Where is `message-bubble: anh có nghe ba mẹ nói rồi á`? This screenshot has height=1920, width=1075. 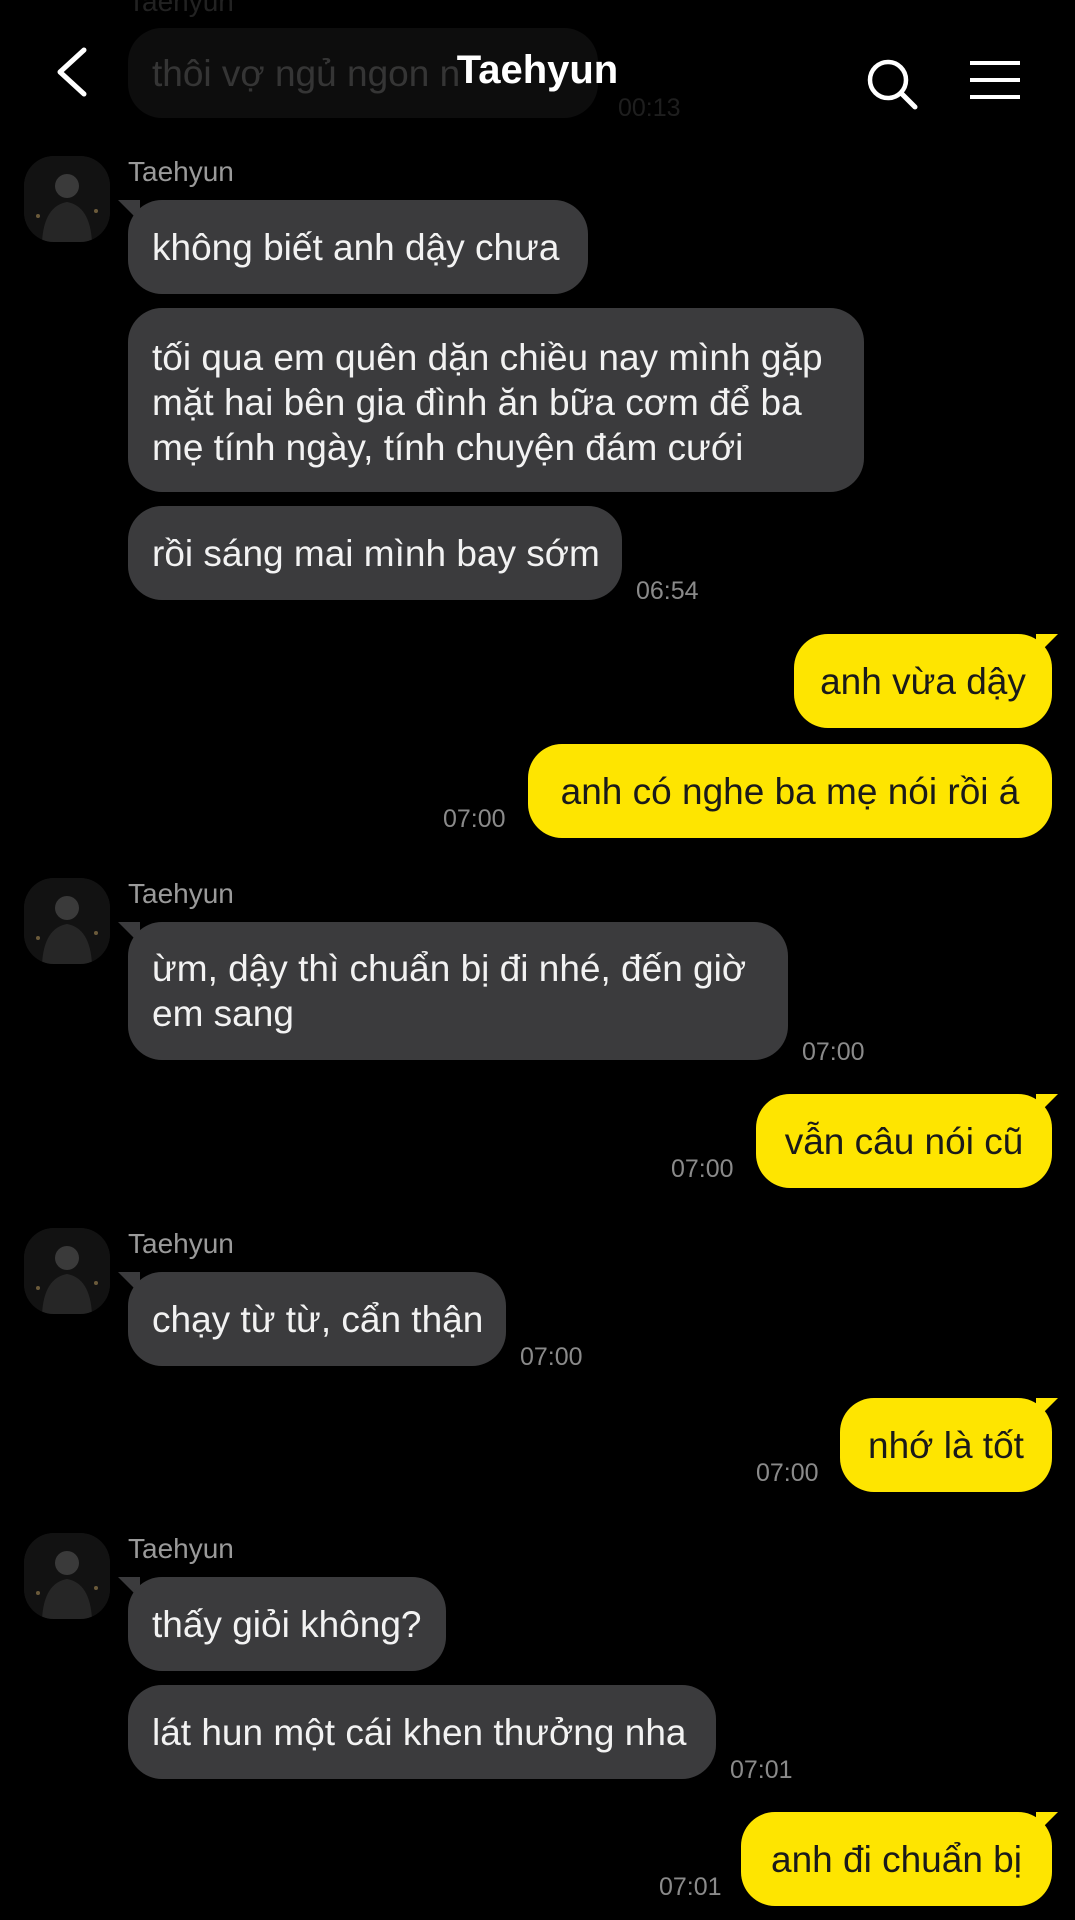
message-bubble: anh có nghe ba mẹ nói rồi á is located at coordinates (790, 791).